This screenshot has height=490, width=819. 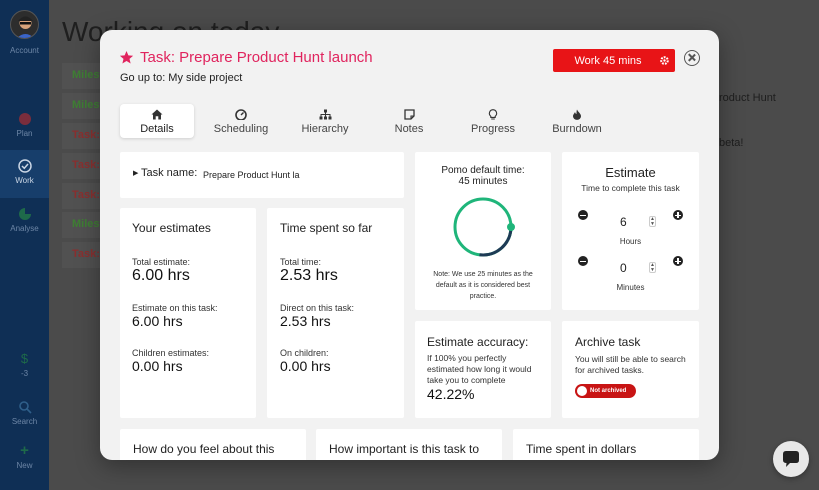 I want to click on sidebar-item-work: Work, so click(x=24, y=174).